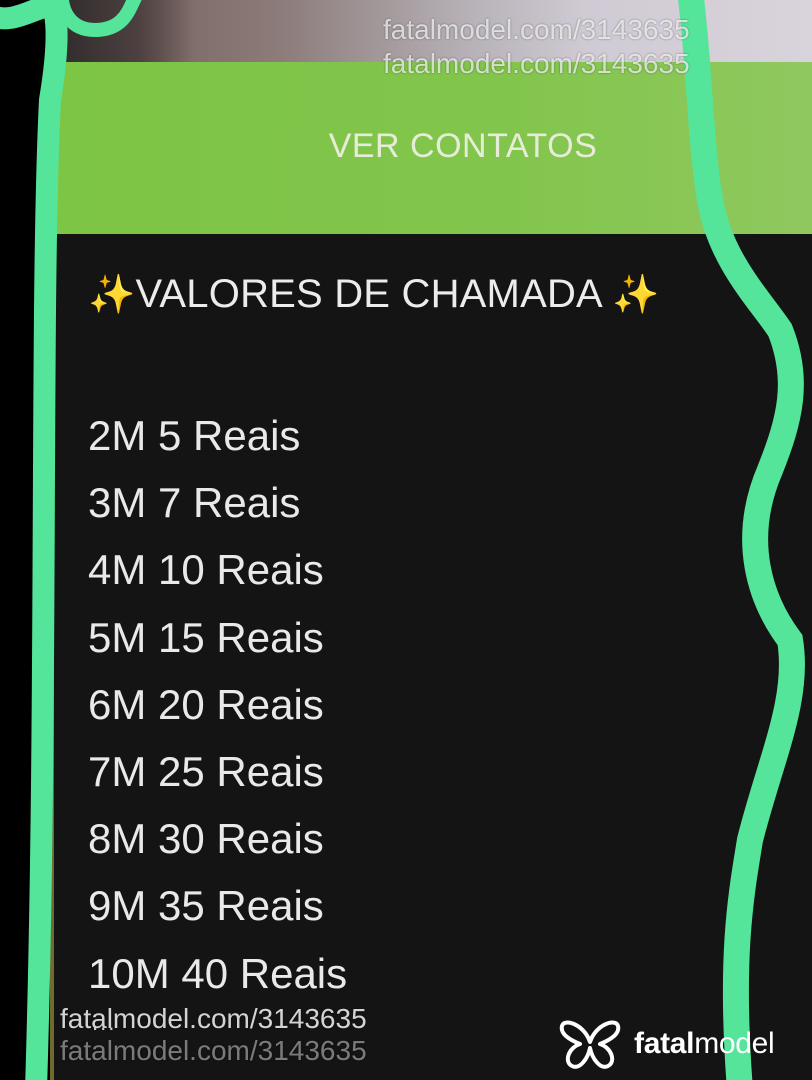 The image size is (812, 1080). Describe the element at coordinates (590, 1044) in the screenshot. I see `butterfly-icon` at that location.